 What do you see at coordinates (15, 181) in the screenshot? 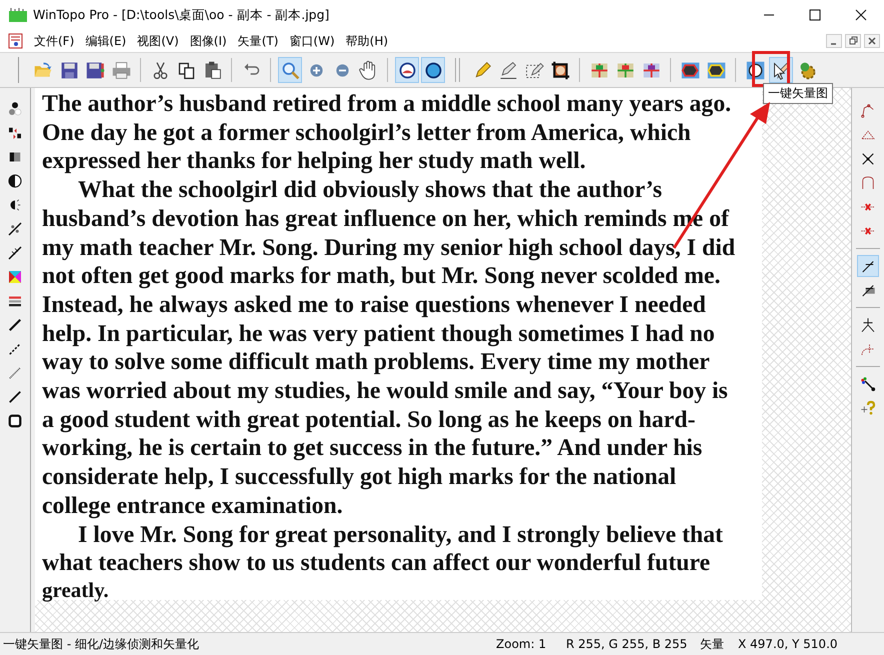
I see `contrast-icon` at bounding box center [15, 181].